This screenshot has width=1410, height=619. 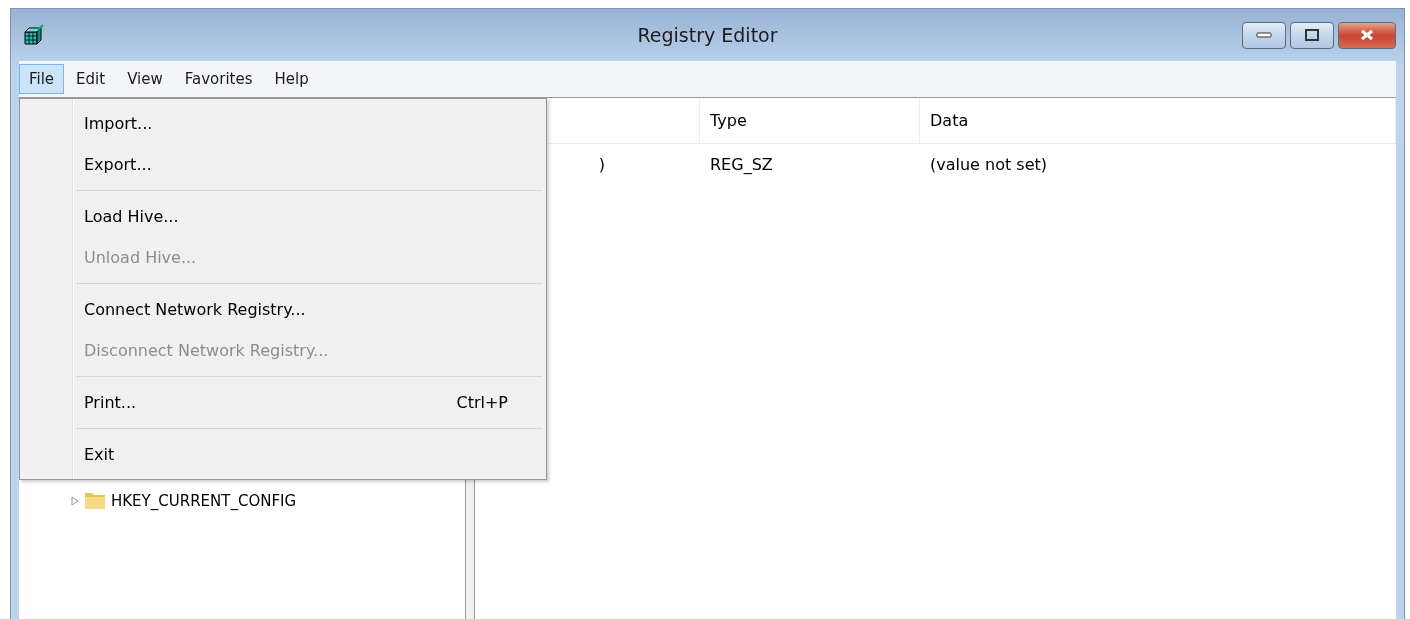 I want to click on registry-cubes-icon, so click(x=34, y=35).